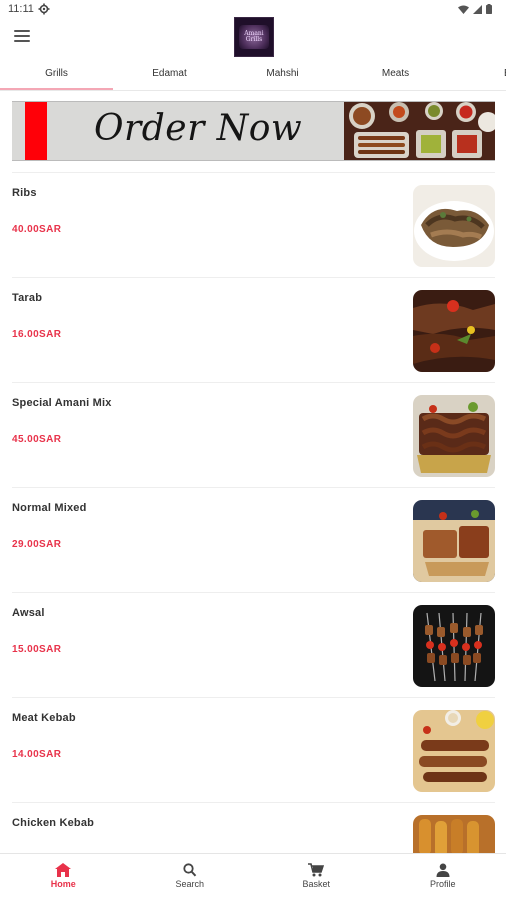  What do you see at coordinates (36, 131) in the screenshot?
I see `banner-red-stripe` at bounding box center [36, 131].